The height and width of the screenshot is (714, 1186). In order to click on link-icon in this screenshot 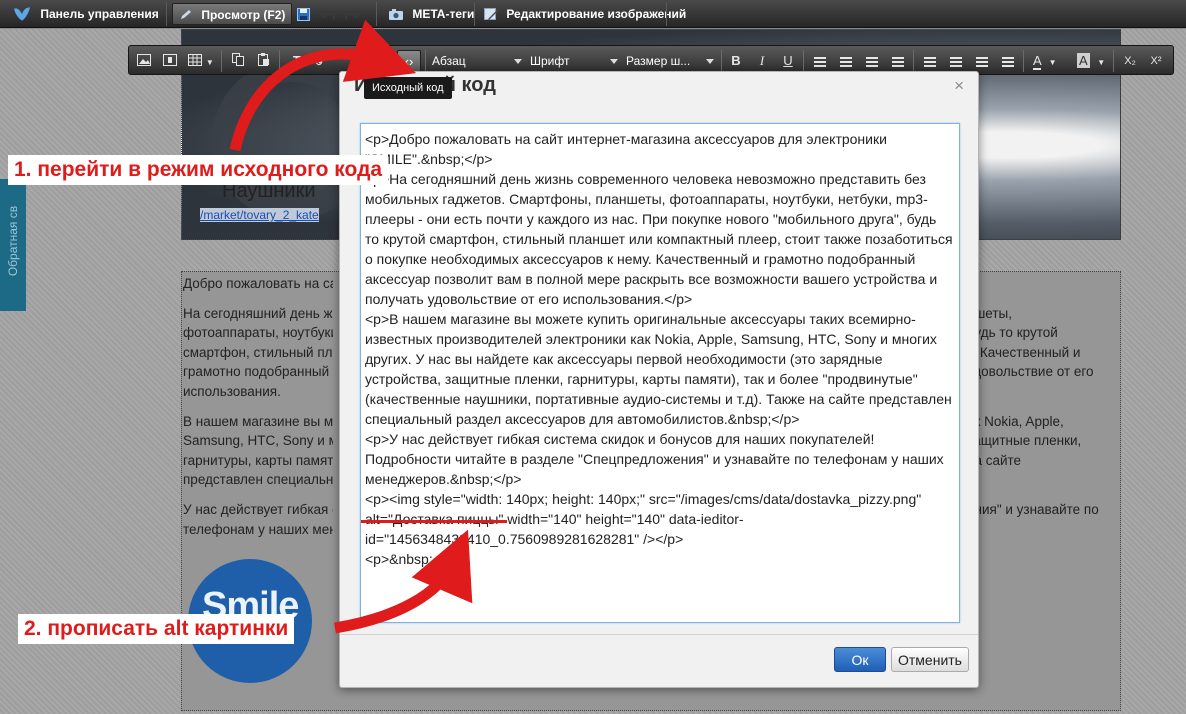, I will do `click(322, 61)`.